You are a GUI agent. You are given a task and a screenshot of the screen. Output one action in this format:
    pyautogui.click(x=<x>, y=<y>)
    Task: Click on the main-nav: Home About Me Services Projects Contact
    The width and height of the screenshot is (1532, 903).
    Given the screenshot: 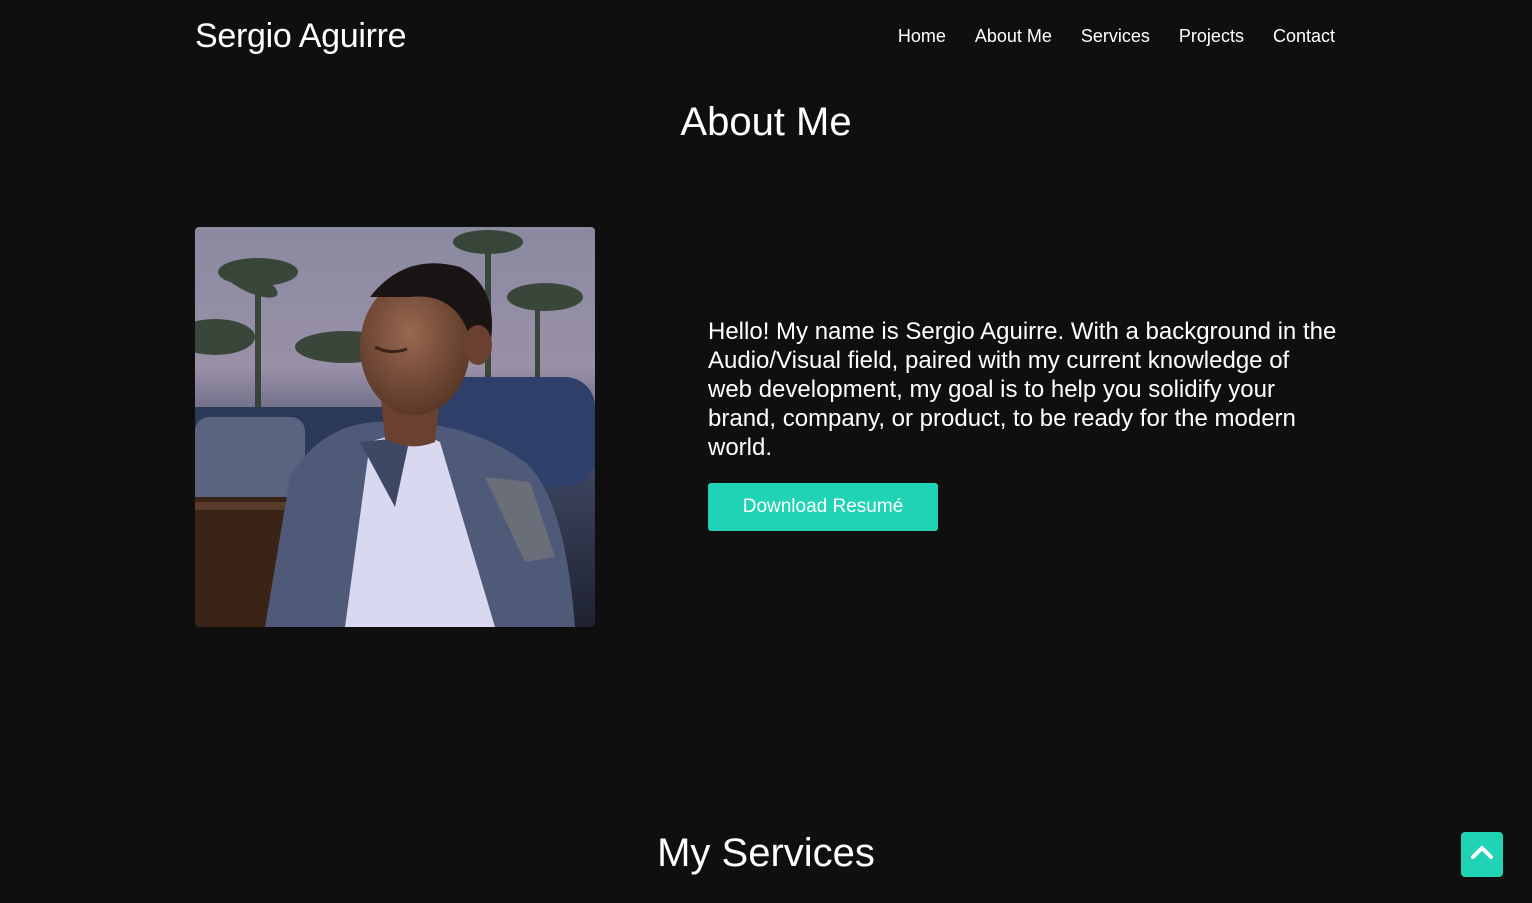 What is the action you would take?
    pyautogui.click(x=1116, y=36)
    